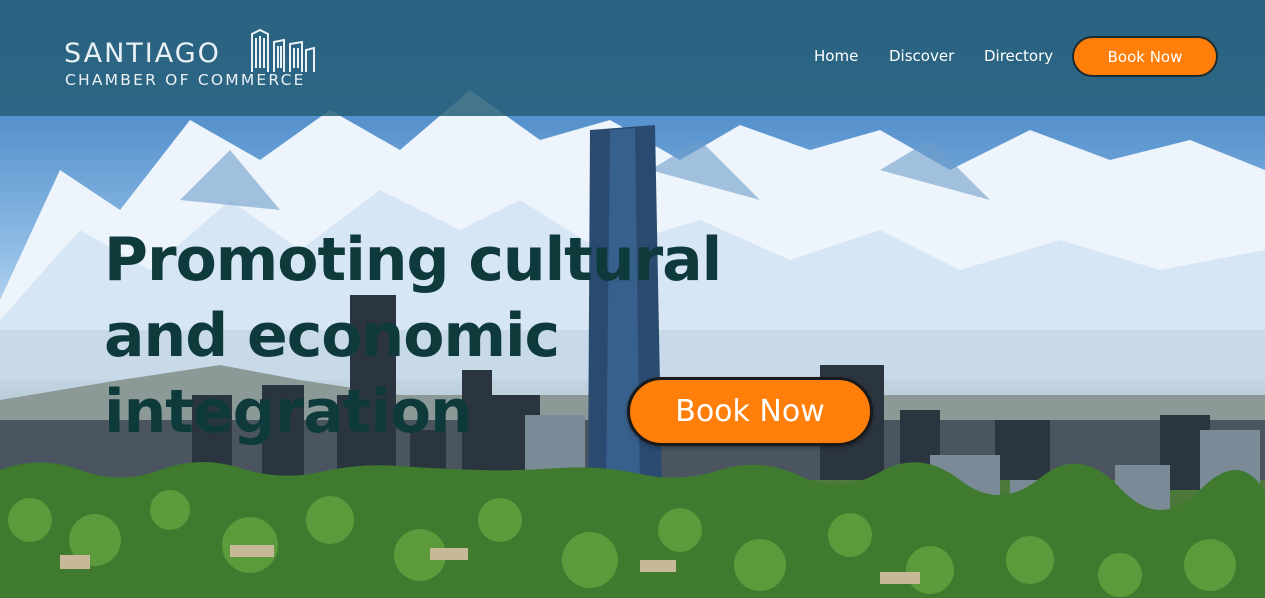 This screenshot has width=1265, height=598. What do you see at coordinates (1145, 56) in the screenshot?
I see `header-book-now-button: Book Now` at bounding box center [1145, 56].